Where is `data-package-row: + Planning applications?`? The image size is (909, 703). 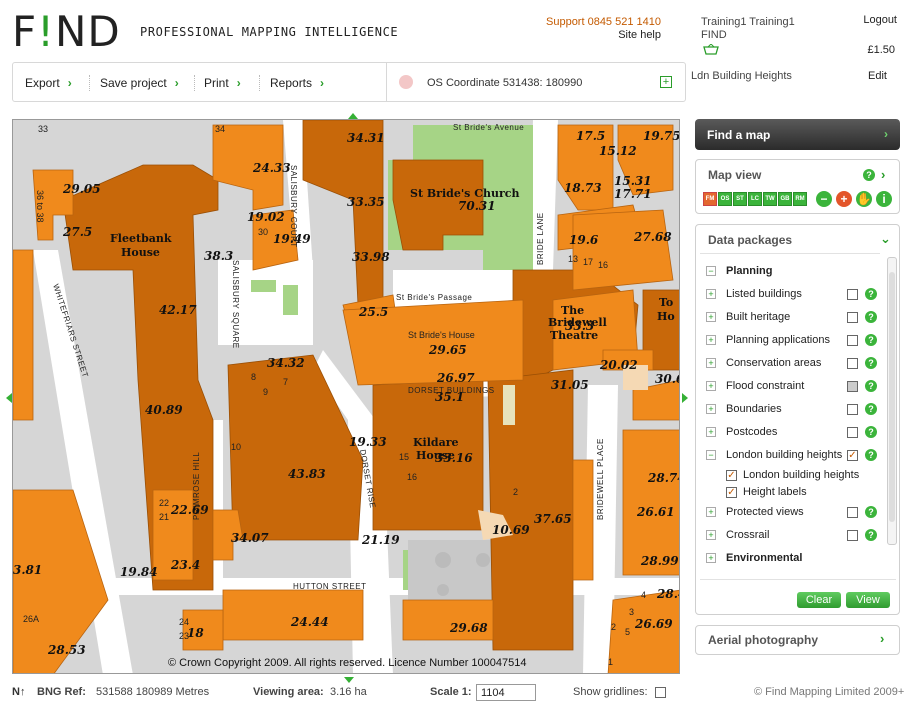
data-package-row: + Planning applications? is located at coordinates (793, 341).